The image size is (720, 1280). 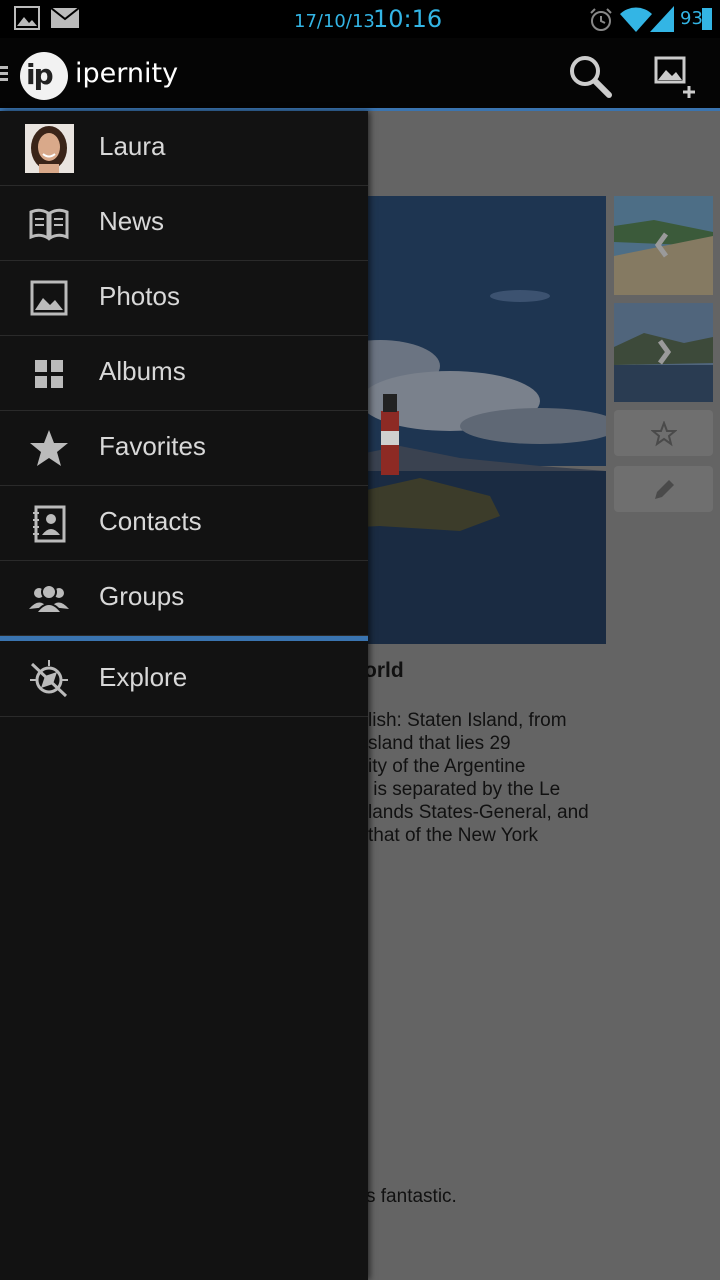 I want to click on star-icon, so click(x=49, y=448).